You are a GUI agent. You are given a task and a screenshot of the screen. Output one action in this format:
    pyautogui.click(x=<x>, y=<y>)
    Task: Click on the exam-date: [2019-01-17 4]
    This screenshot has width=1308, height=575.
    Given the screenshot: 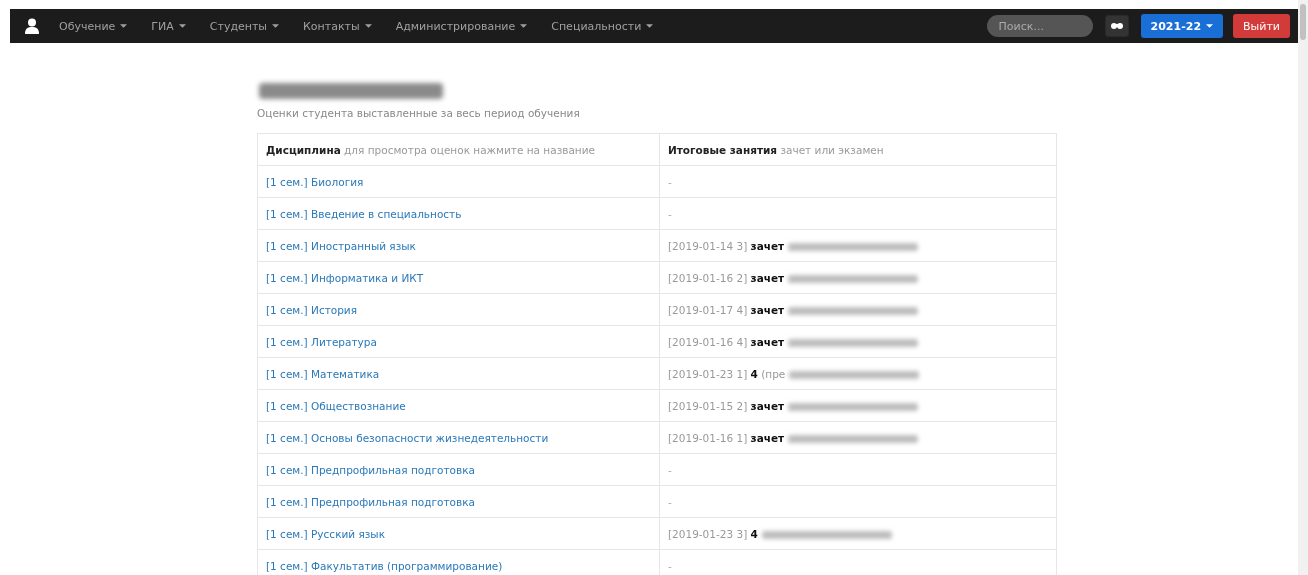 What is the action you would take?
    pyautogui.click(x=708, y=309)
    